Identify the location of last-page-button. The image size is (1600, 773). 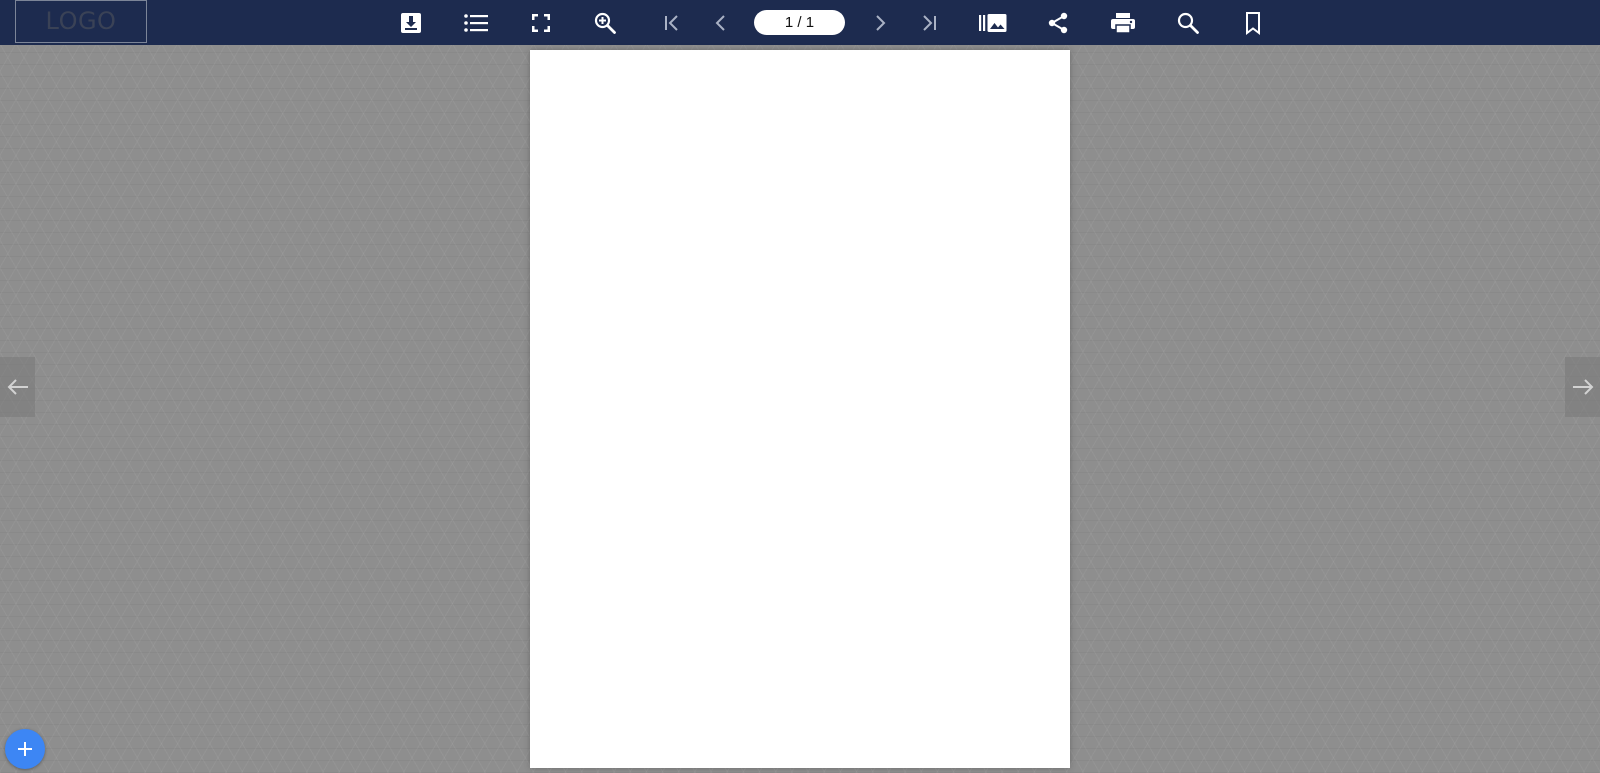
(929, 23).